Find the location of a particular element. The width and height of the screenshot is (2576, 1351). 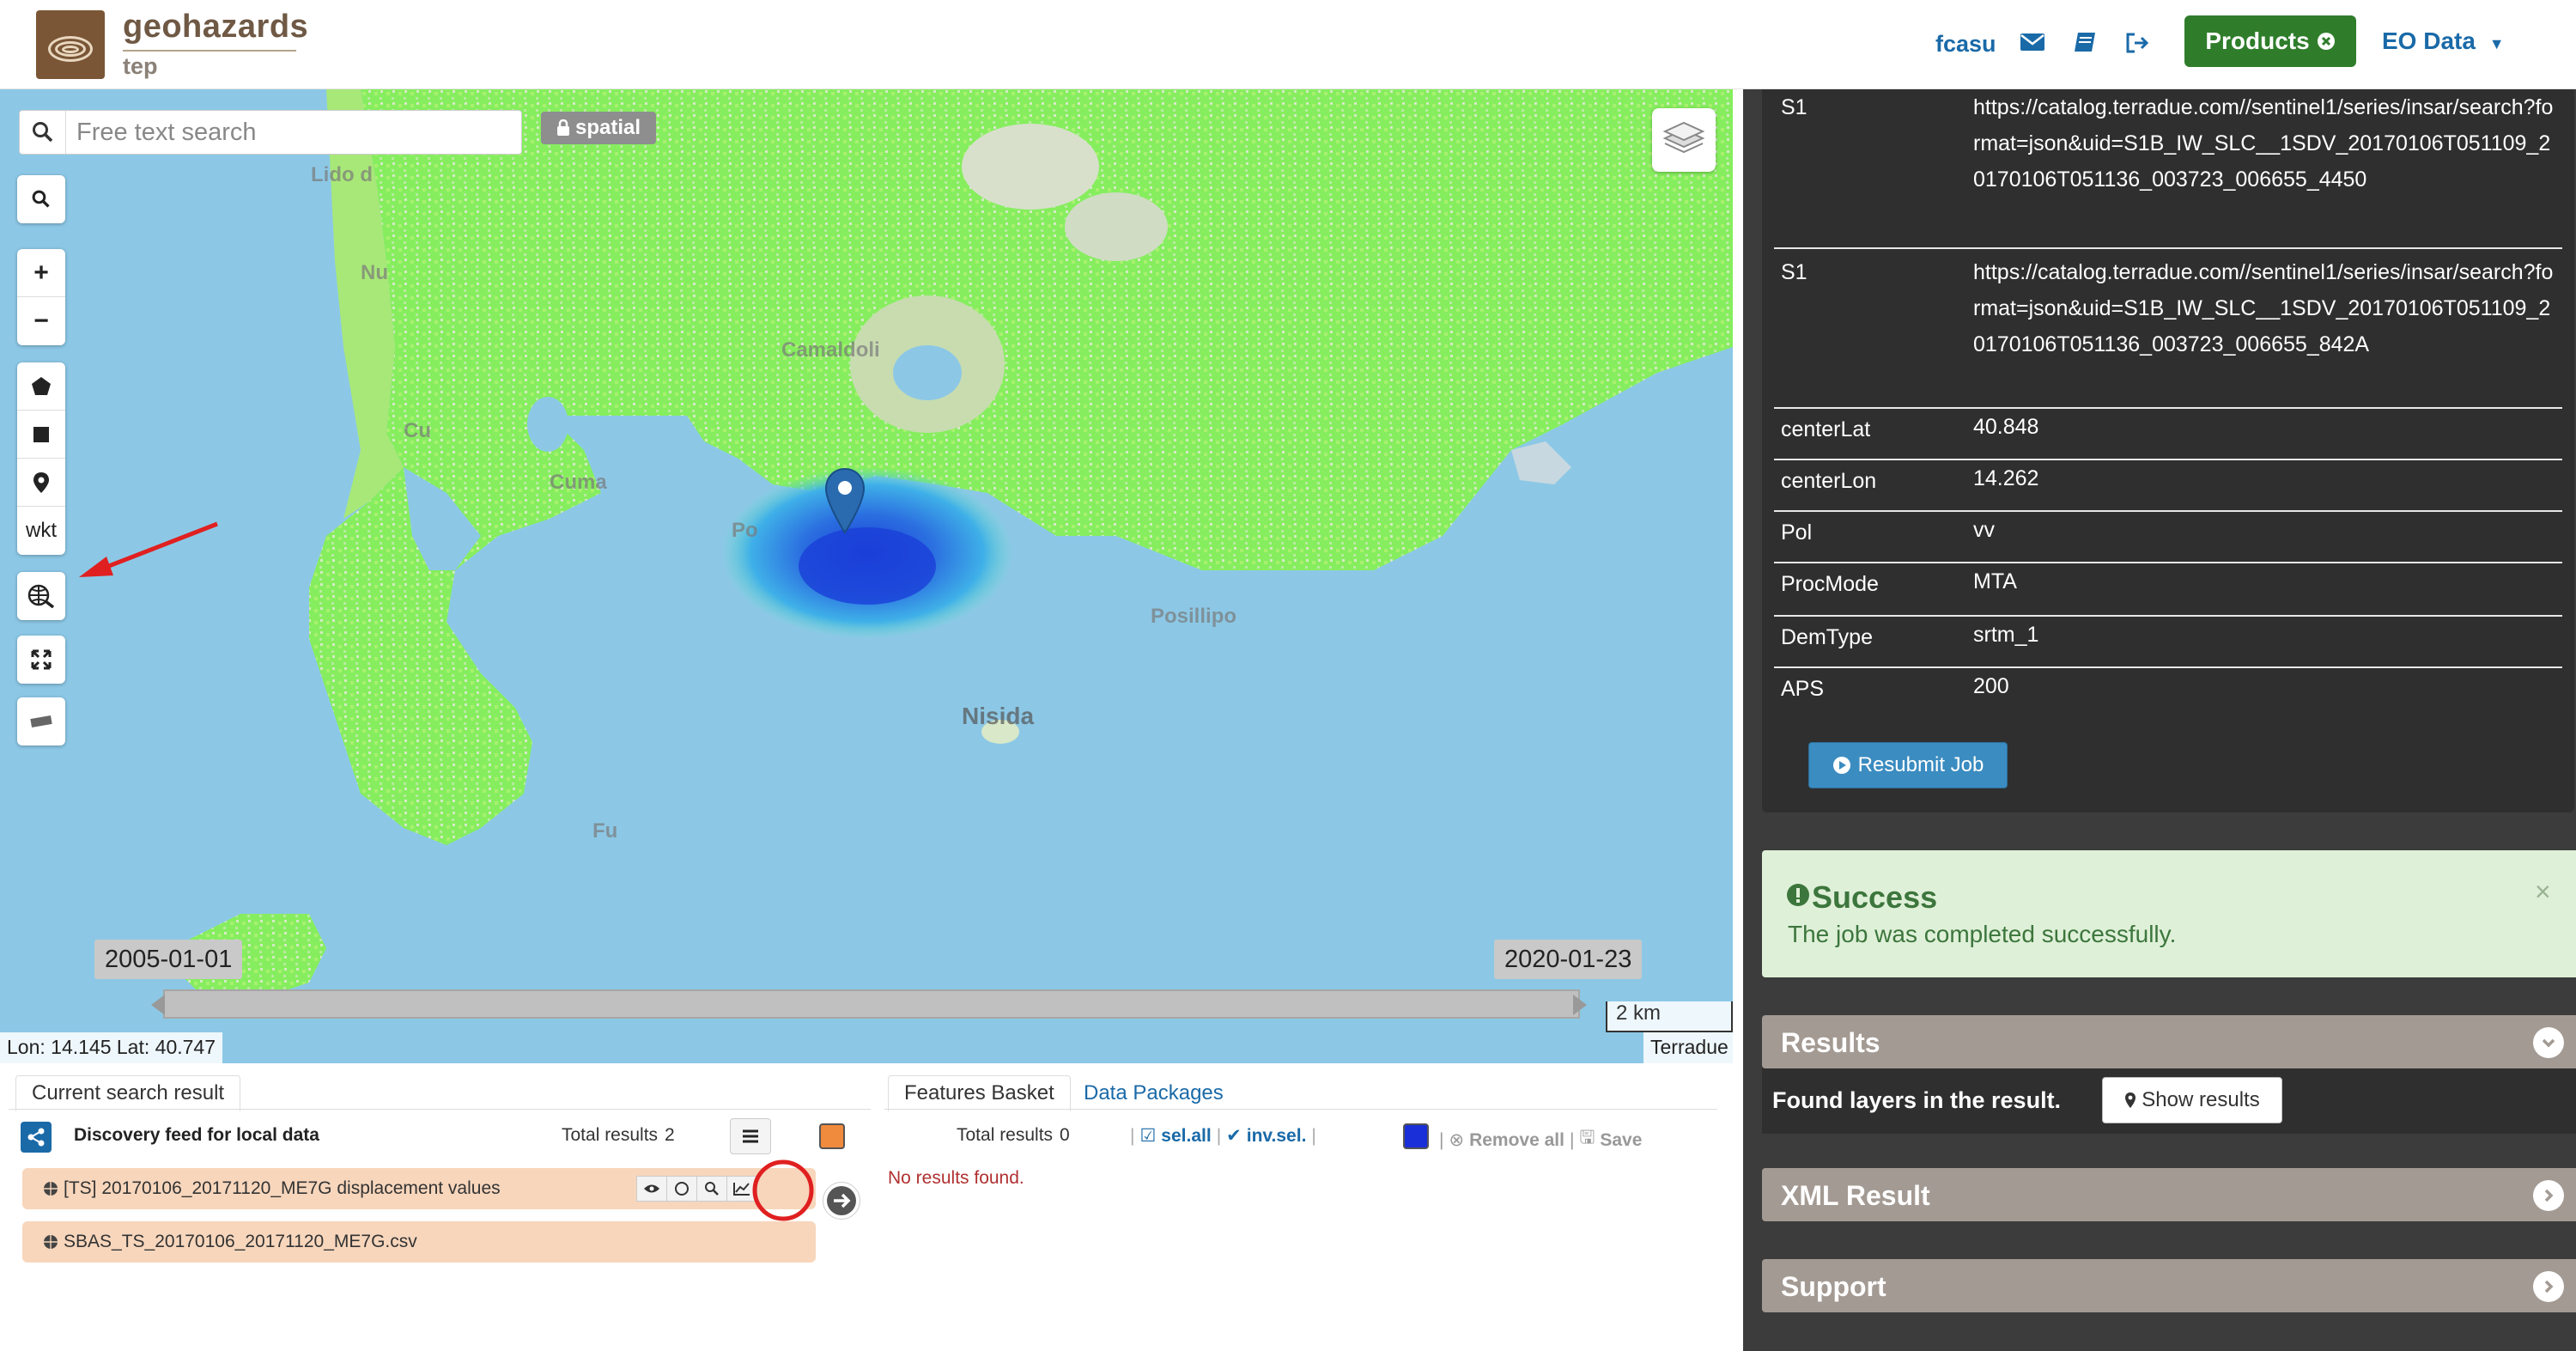

add-to-basket-button is located at coordinates (841, 1201).